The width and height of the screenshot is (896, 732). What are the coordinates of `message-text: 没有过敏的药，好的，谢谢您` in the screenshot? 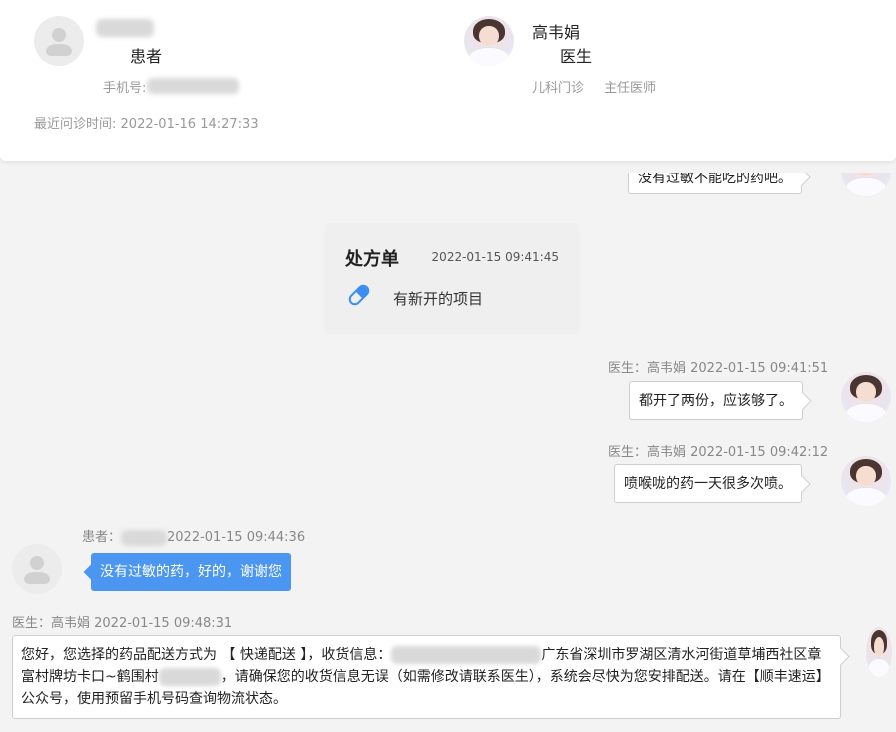 It's located at (191, 572).